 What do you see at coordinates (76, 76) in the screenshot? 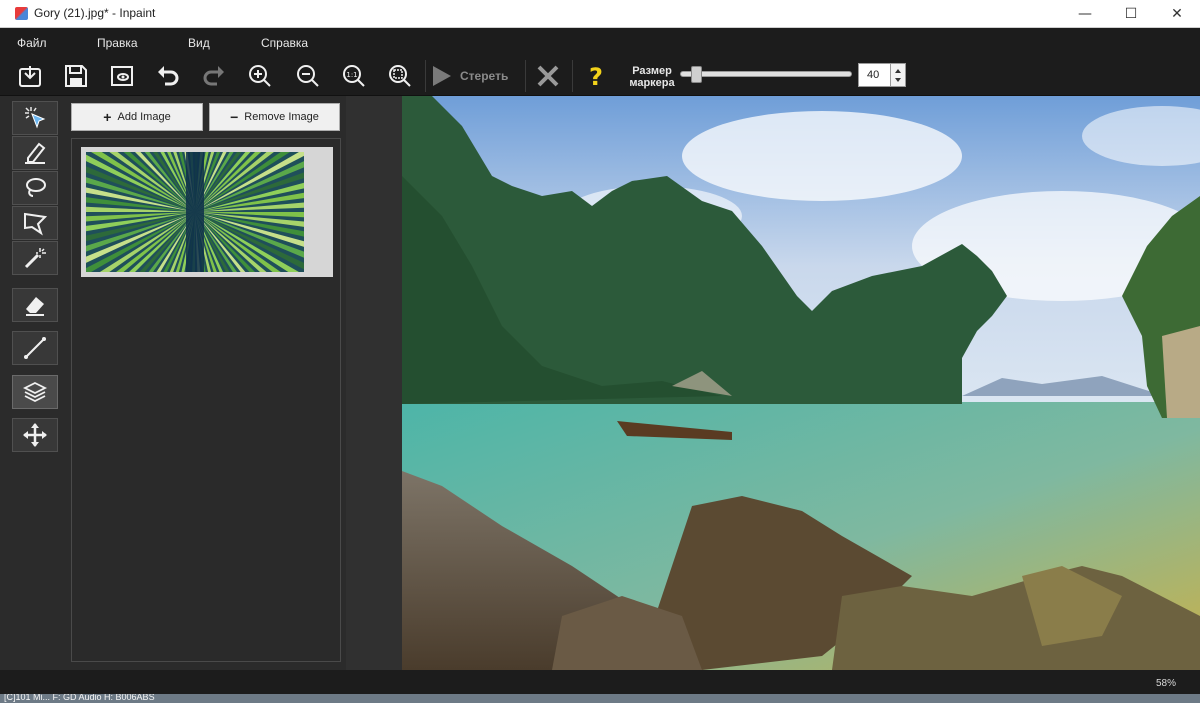
I see `save-icon` at bounding box center [76, 76].